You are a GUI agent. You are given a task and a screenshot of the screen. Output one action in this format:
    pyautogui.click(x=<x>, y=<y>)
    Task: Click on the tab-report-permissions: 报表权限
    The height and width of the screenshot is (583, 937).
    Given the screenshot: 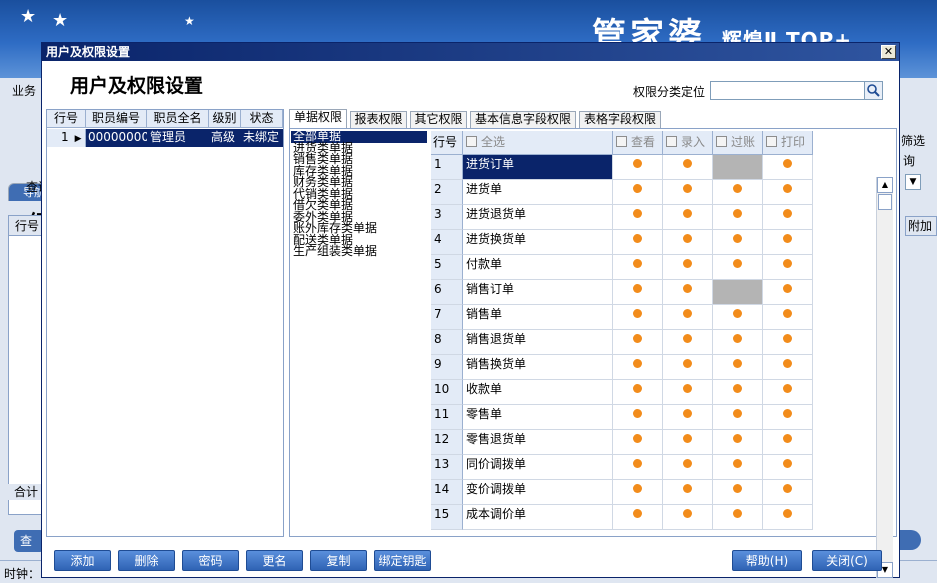 What is the action you would take?
    pyautogui.click(x=378, y=119)
    